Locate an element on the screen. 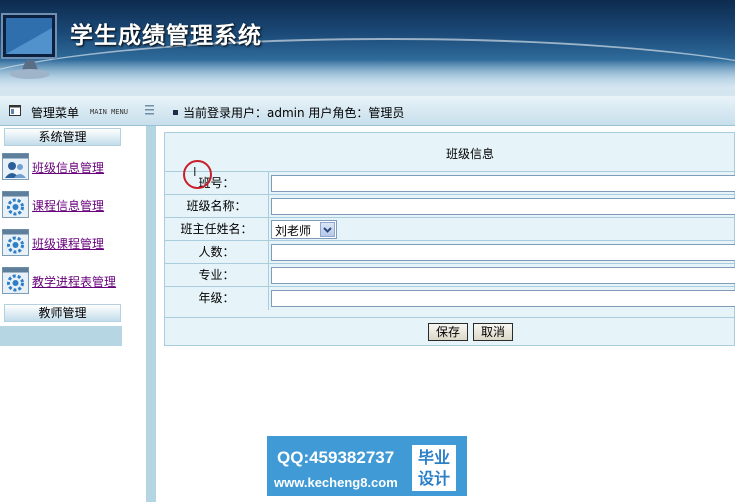 The height and width of the screenshot is (502, 735). sidebar-item-course-info: 课程信息管理 is located at coordinates (61, 206).